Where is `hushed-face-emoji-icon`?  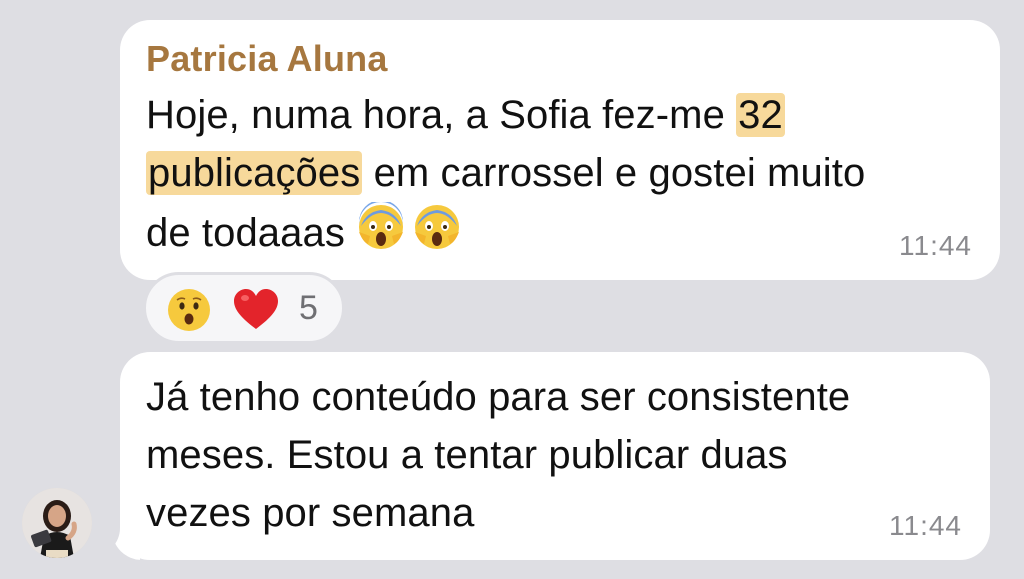
hushed-face-emoji-icon is located at coordinates (189, 312).